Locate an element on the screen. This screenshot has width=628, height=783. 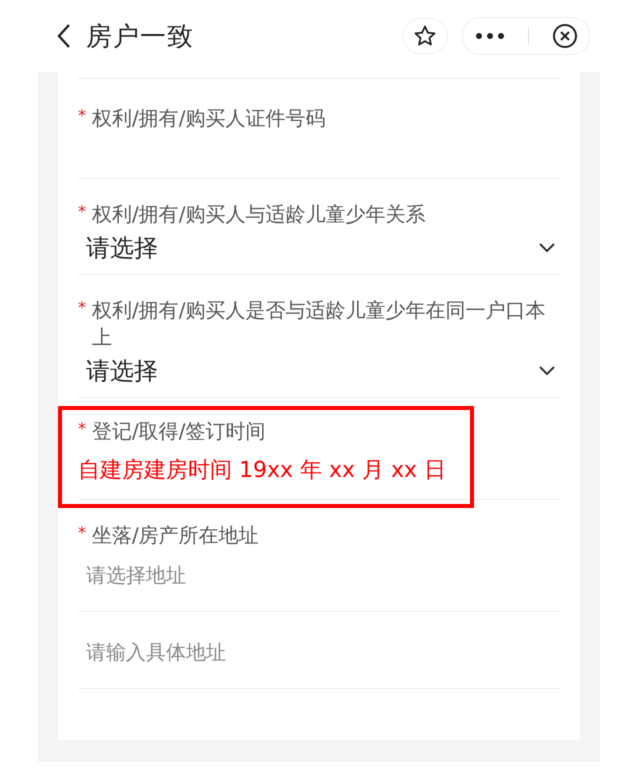
field-value: 自建房建房时间 19xx 年 xx 月 xx 日 is located at coordinates (263, 471).